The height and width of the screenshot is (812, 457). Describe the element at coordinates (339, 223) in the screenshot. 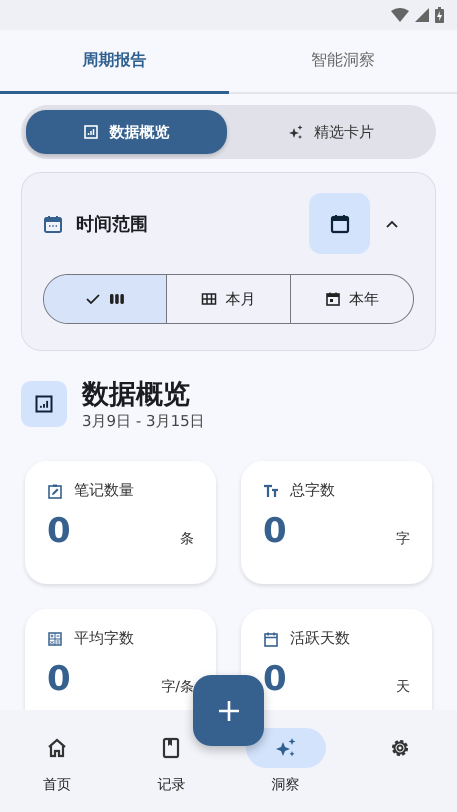

I see `calendar-button` at that location.